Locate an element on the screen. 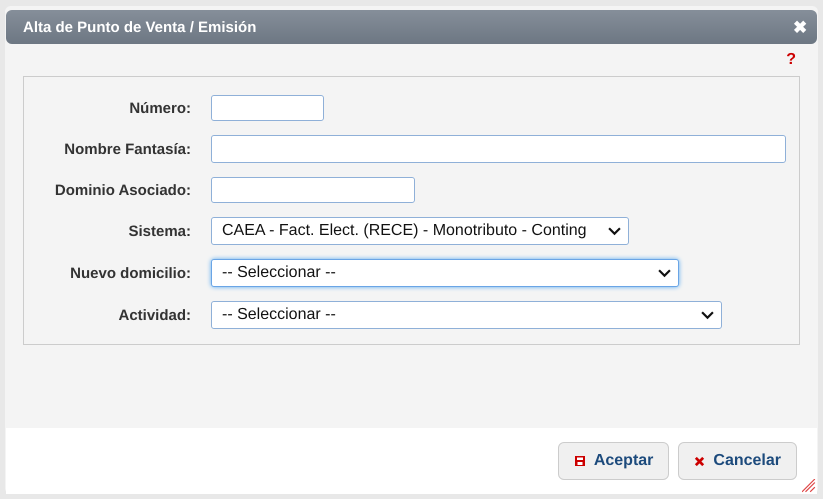 The height and width of the screenshot is (499, 823). close-button: ✖ is located at coordinates (800, 27).